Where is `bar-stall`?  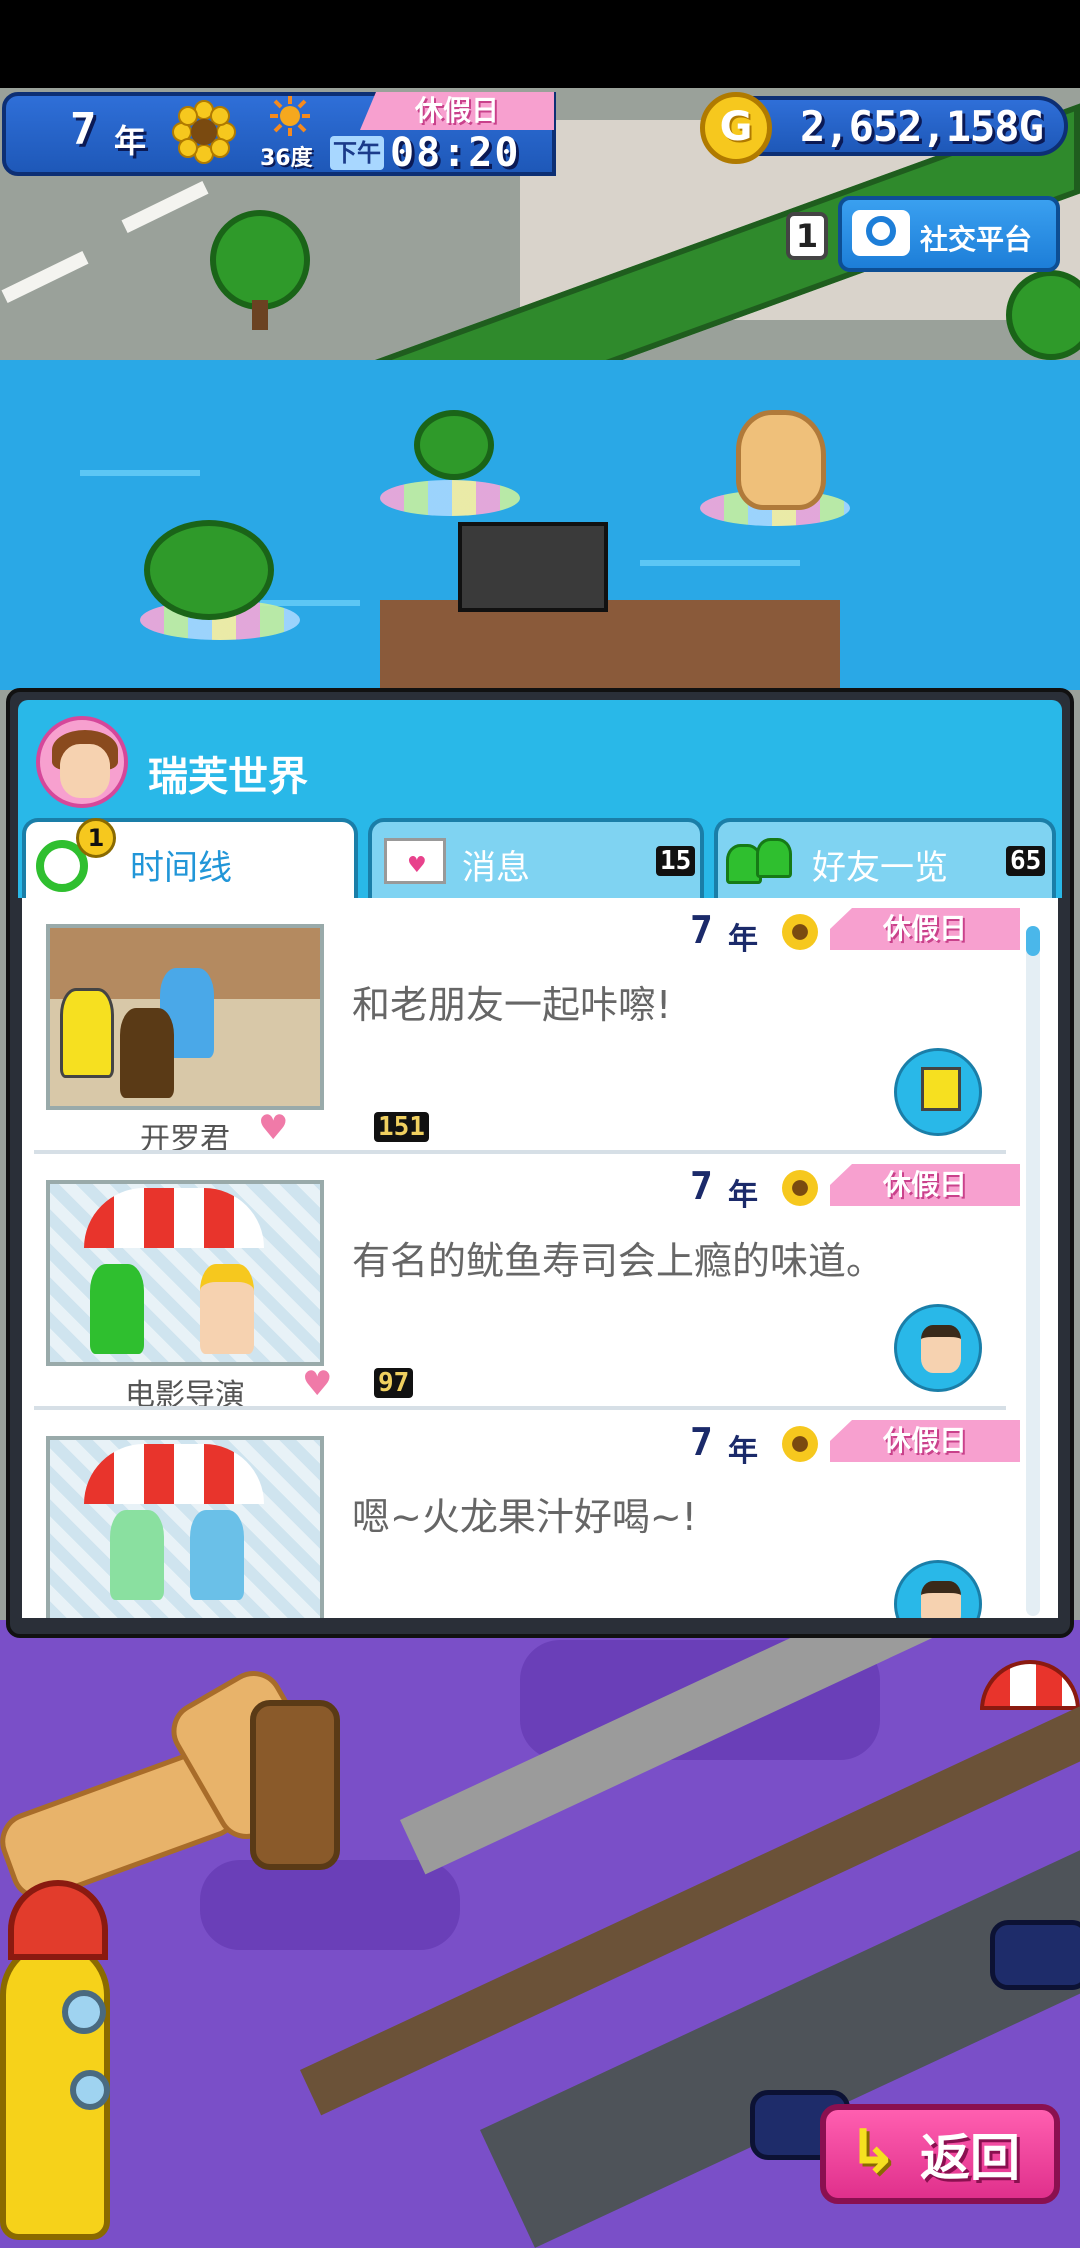
bar-stall is located at coordinates (533, 567).